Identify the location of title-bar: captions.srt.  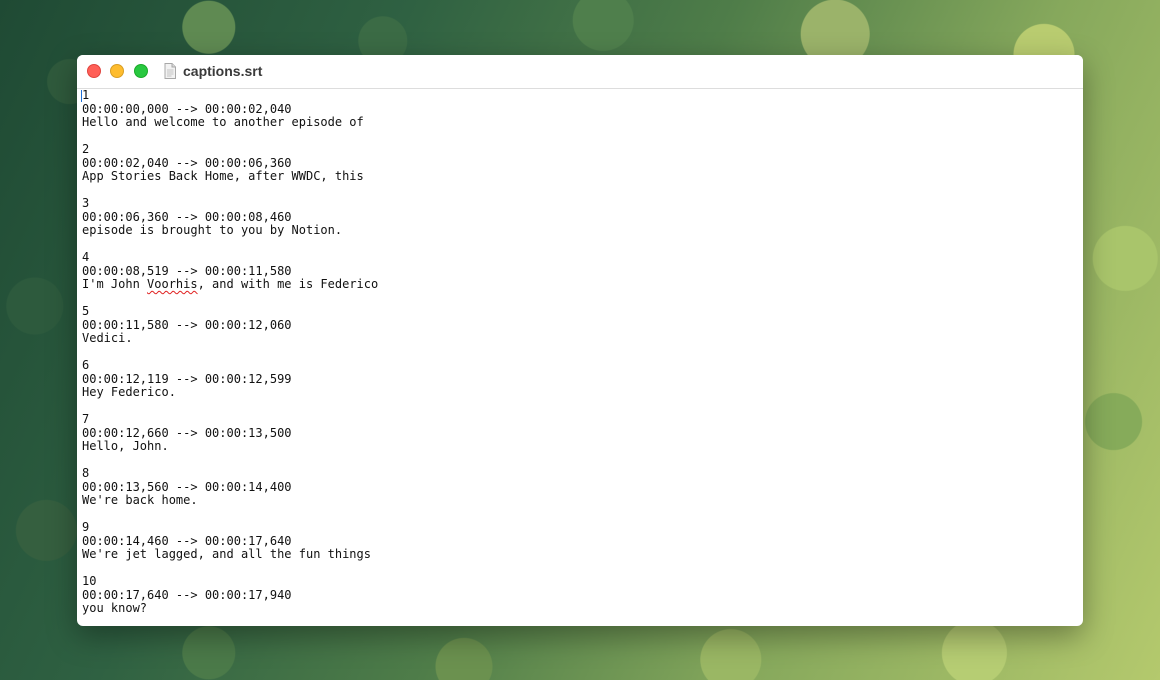
(580, 72).